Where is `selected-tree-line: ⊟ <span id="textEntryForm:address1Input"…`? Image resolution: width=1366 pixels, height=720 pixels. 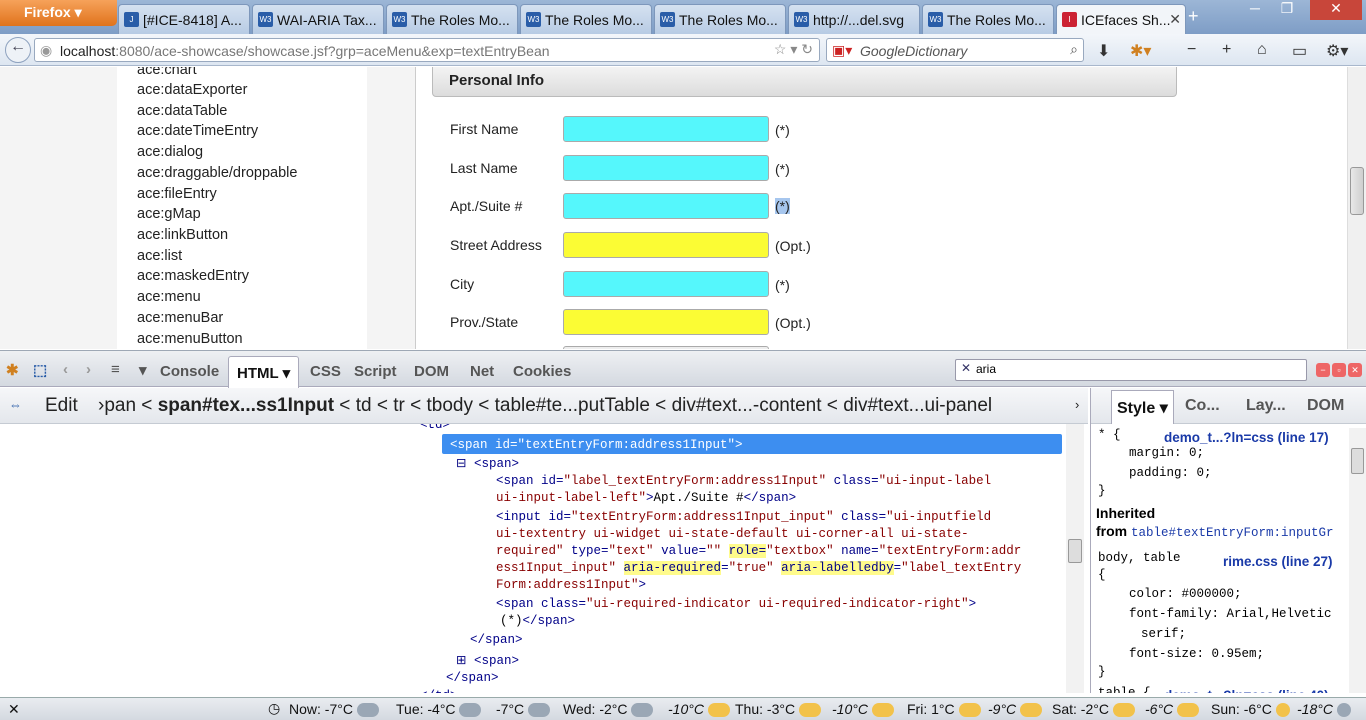
selected-tree-line: ⊟ <span id="textEntryForm:address1Input"… is located at coordinates (587, 444).